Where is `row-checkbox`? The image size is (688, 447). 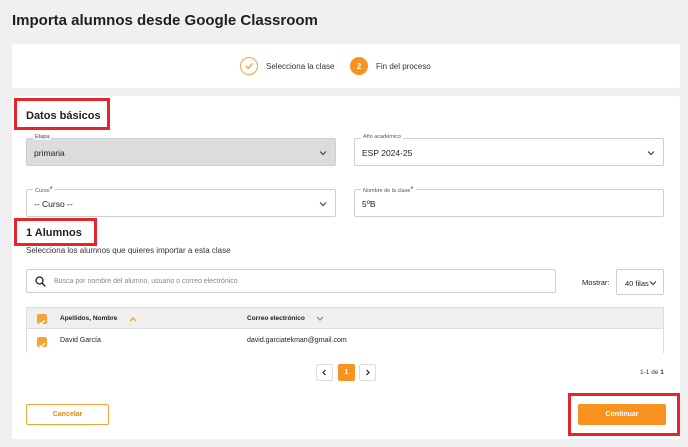 row-checkbox is located at coordinates (42, 342).